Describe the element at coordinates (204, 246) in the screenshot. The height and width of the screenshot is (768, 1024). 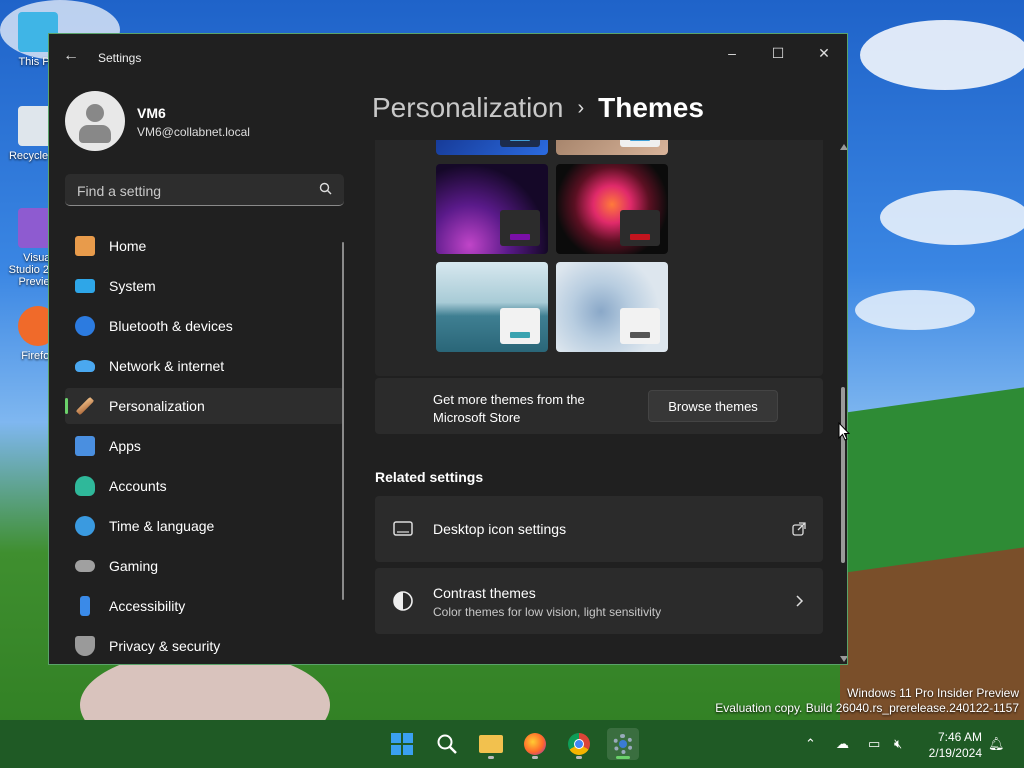
I see `sidebar-item-home: Home` at that location.